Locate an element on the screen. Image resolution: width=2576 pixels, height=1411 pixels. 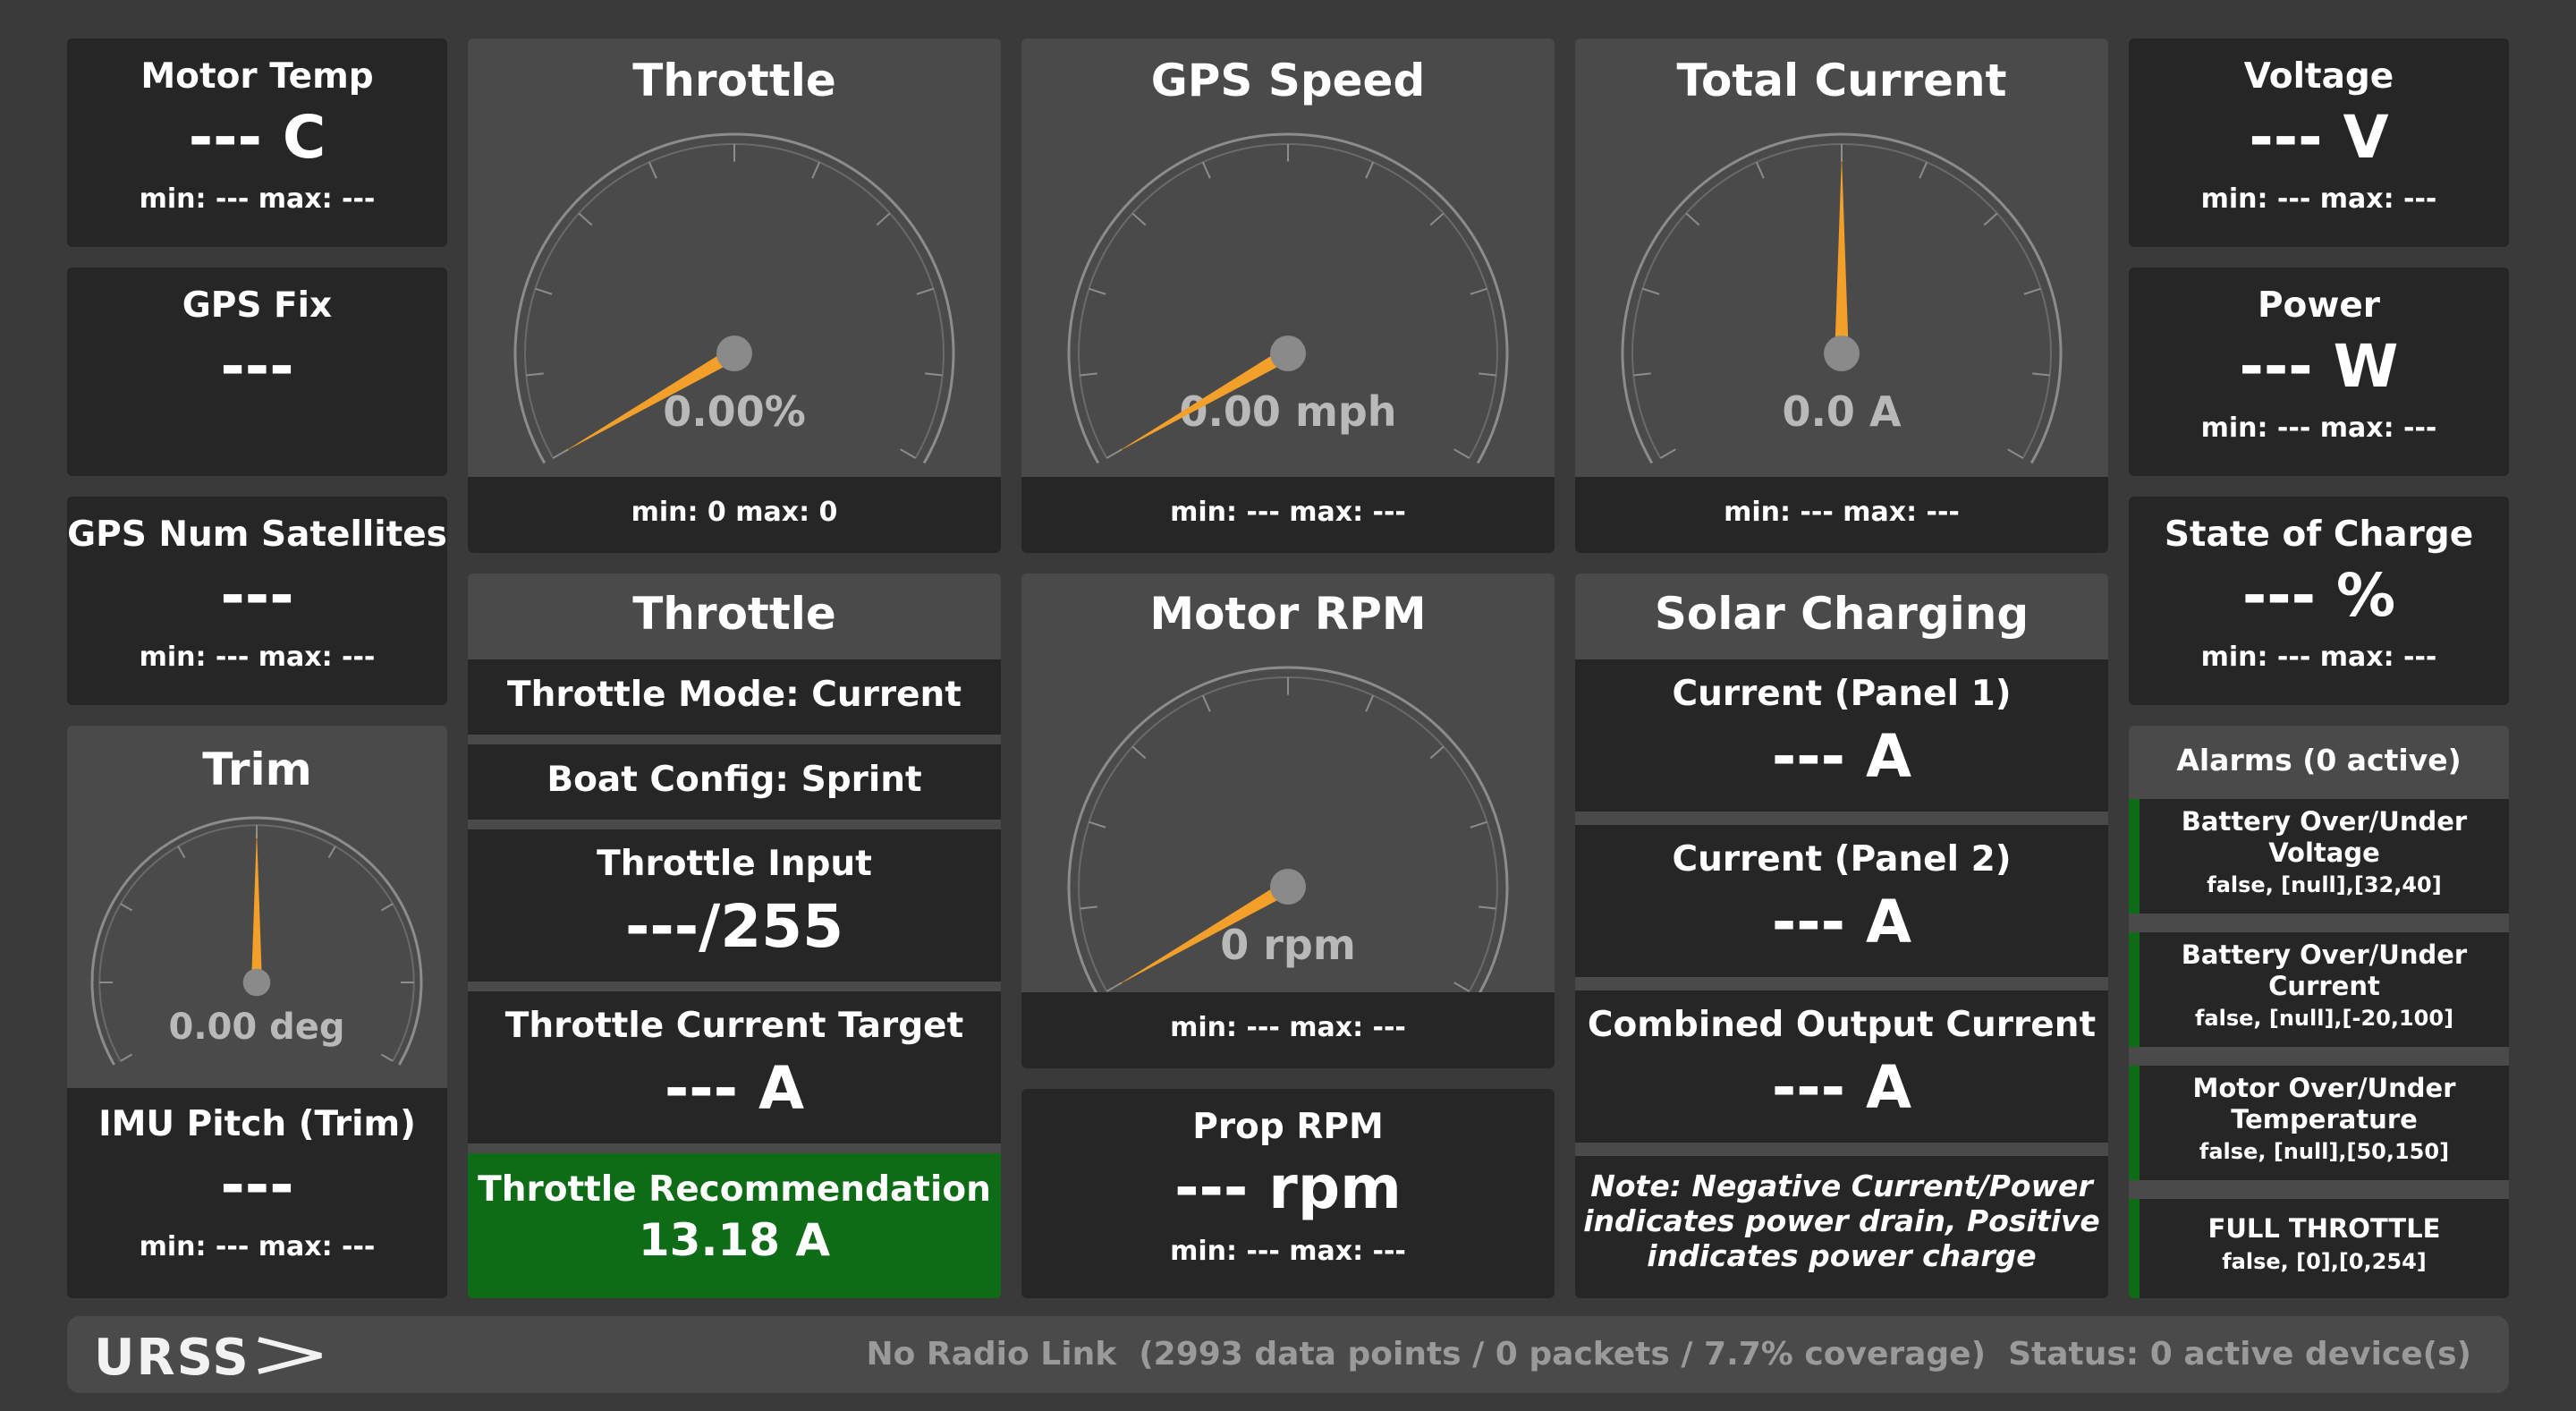
gps-sats-minmax: min: --- max: --- is located at coordinates (257, 657).